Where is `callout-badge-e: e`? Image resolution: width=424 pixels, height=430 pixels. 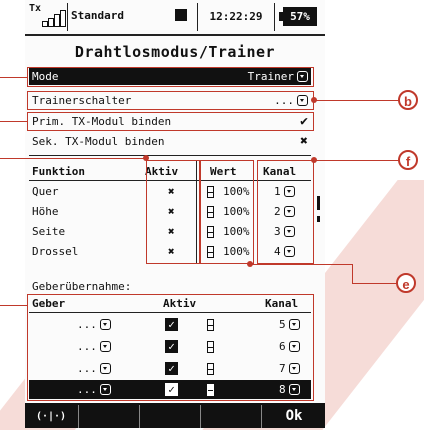
callout-badge-e: e is located at coordinates (406, 283).